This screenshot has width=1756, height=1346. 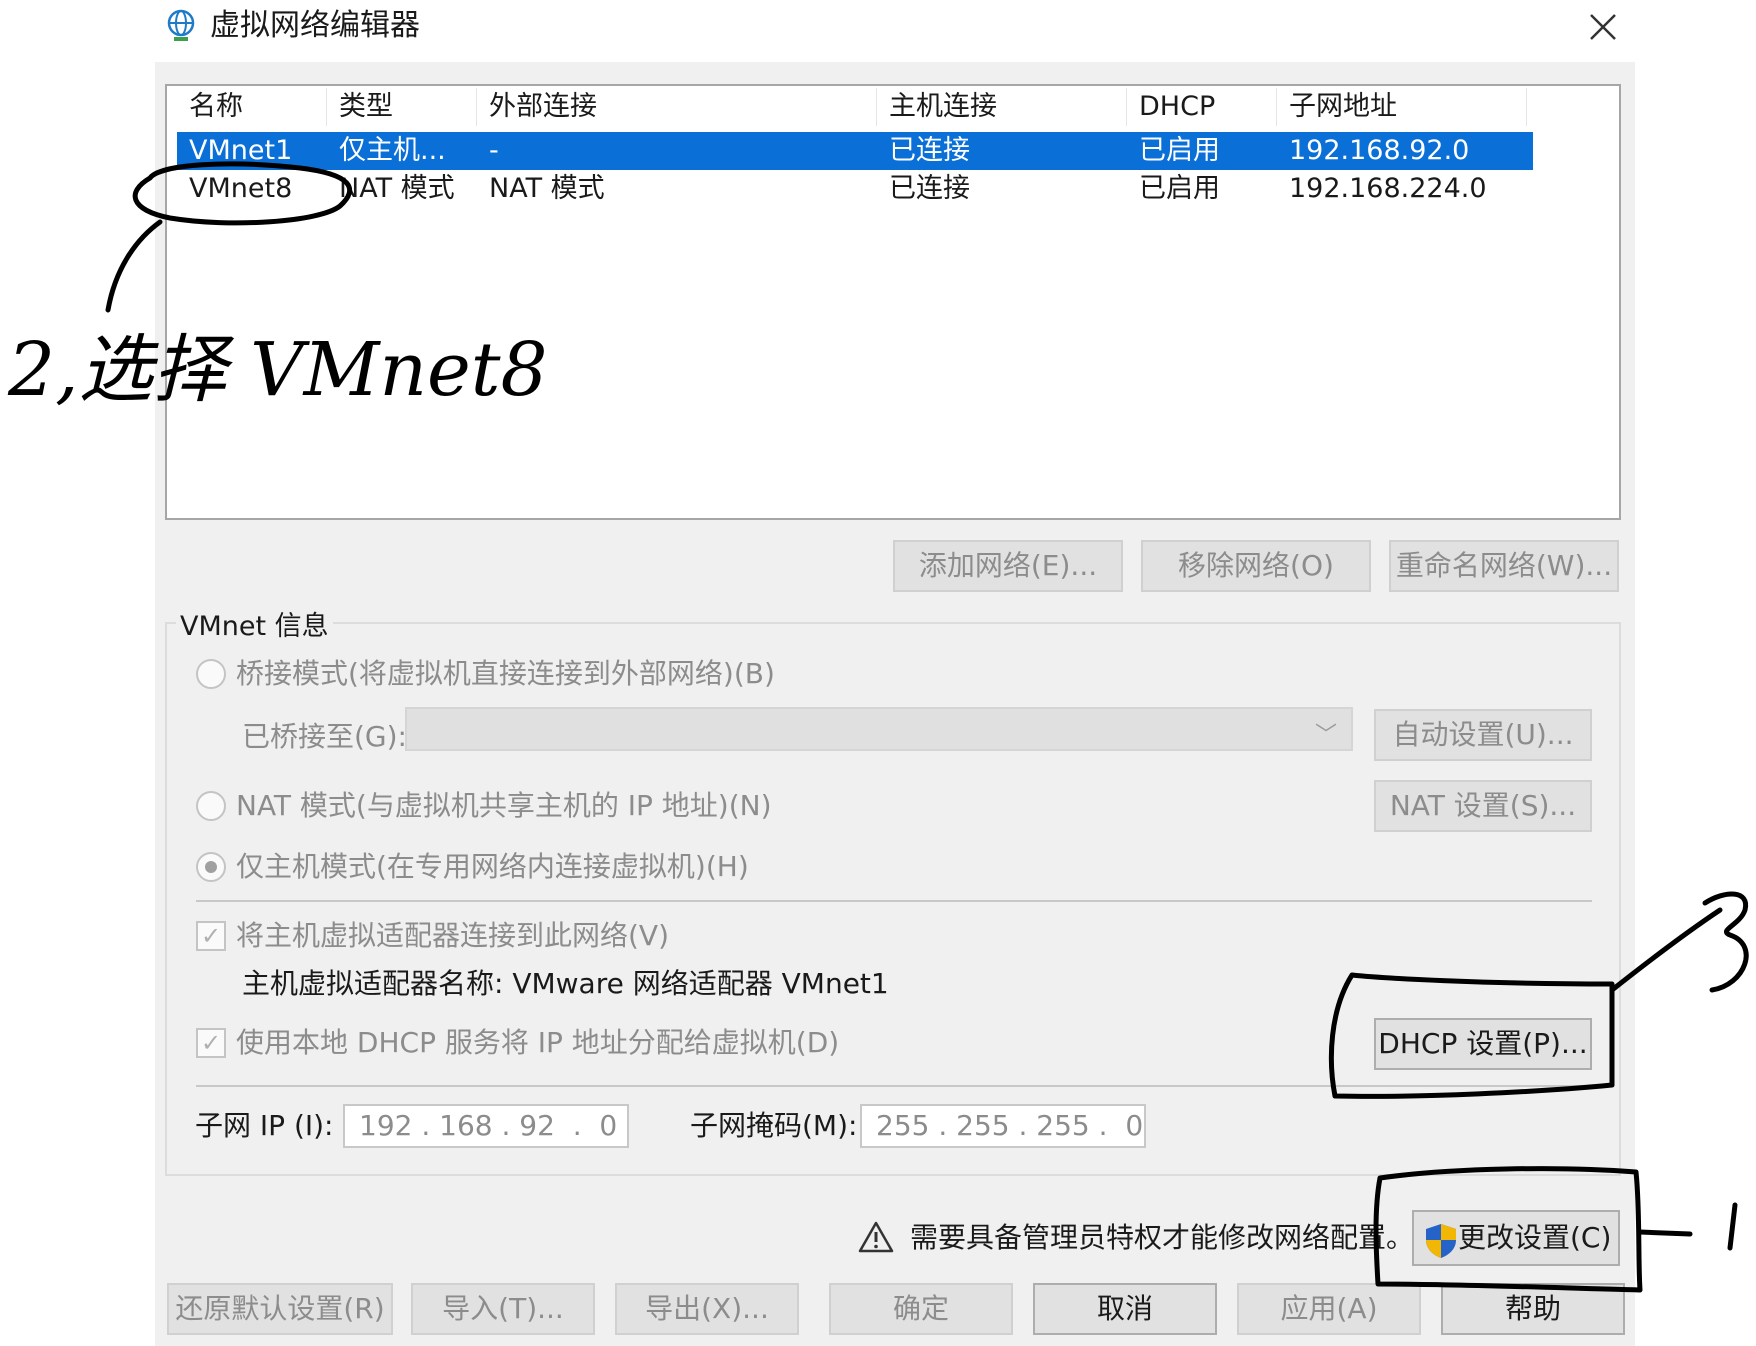 What do you see at coordinates (547, 188) in the screenshot?
I see `cell-external: NAT 模式` at bounding box center [547, 188].